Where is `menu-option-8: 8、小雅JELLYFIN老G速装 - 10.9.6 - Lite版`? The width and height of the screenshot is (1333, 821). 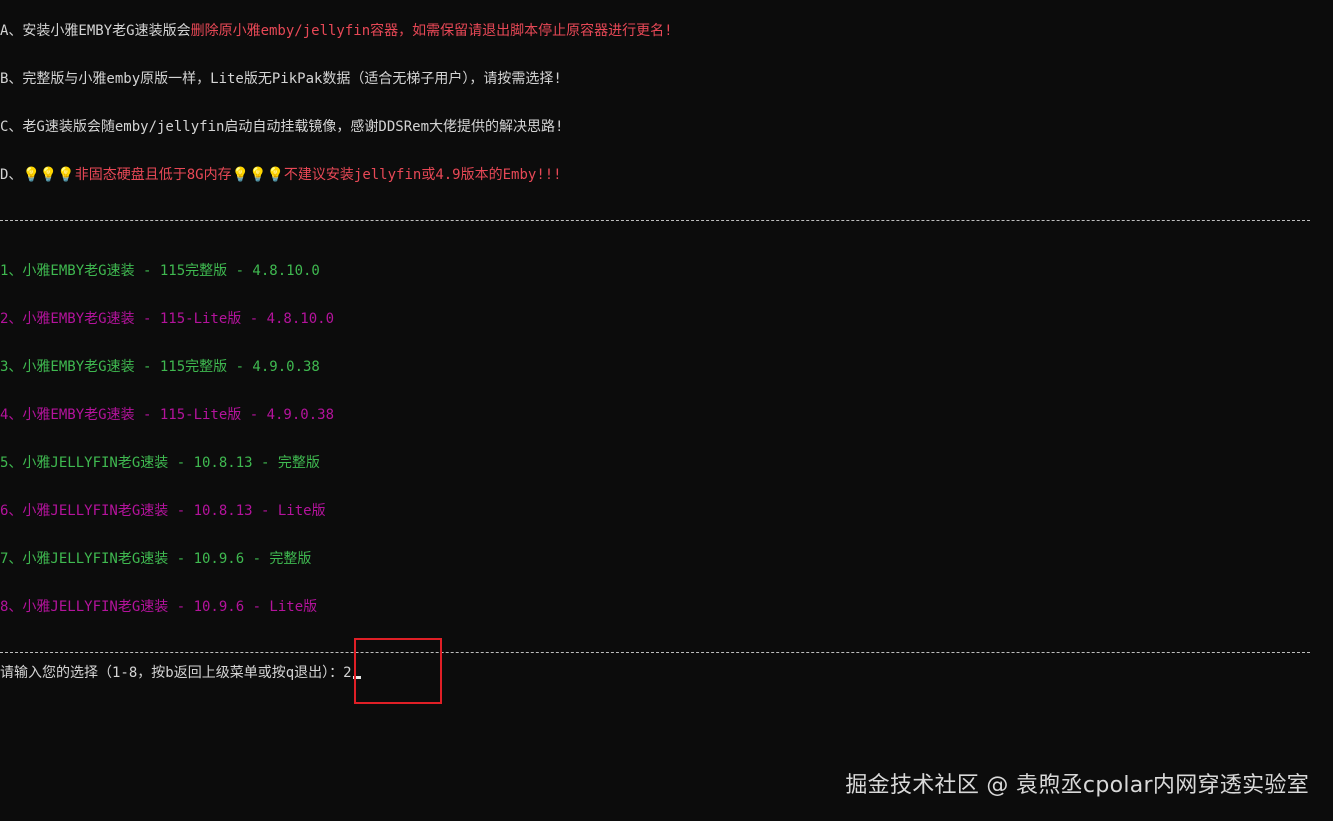
menu-option-8: 8、小雅JELLYFIN老G速装 - 10.9.6 - Lite版 is located at coordinates (159, 607).